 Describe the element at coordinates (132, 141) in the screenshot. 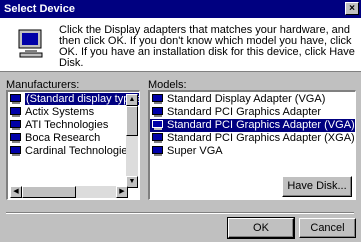

I see `vertical-scrollbar: ▲ ▼` at that location.